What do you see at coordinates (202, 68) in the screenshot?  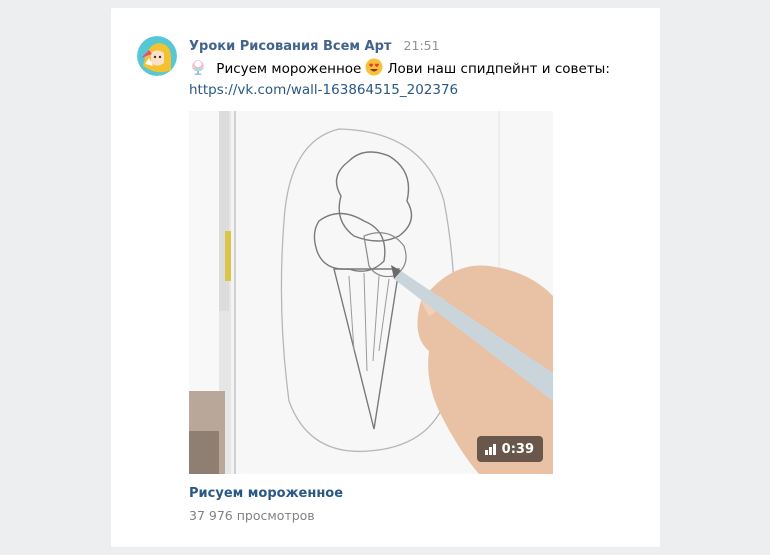 I see `ice-cream-emoji-icon` at bounding box center [202, 68].